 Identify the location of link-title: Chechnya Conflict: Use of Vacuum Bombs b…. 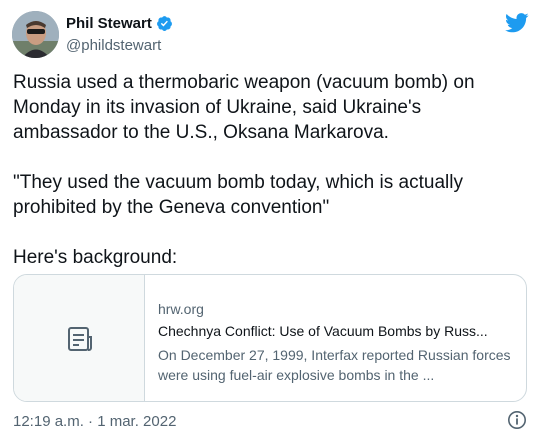
(323, 331).